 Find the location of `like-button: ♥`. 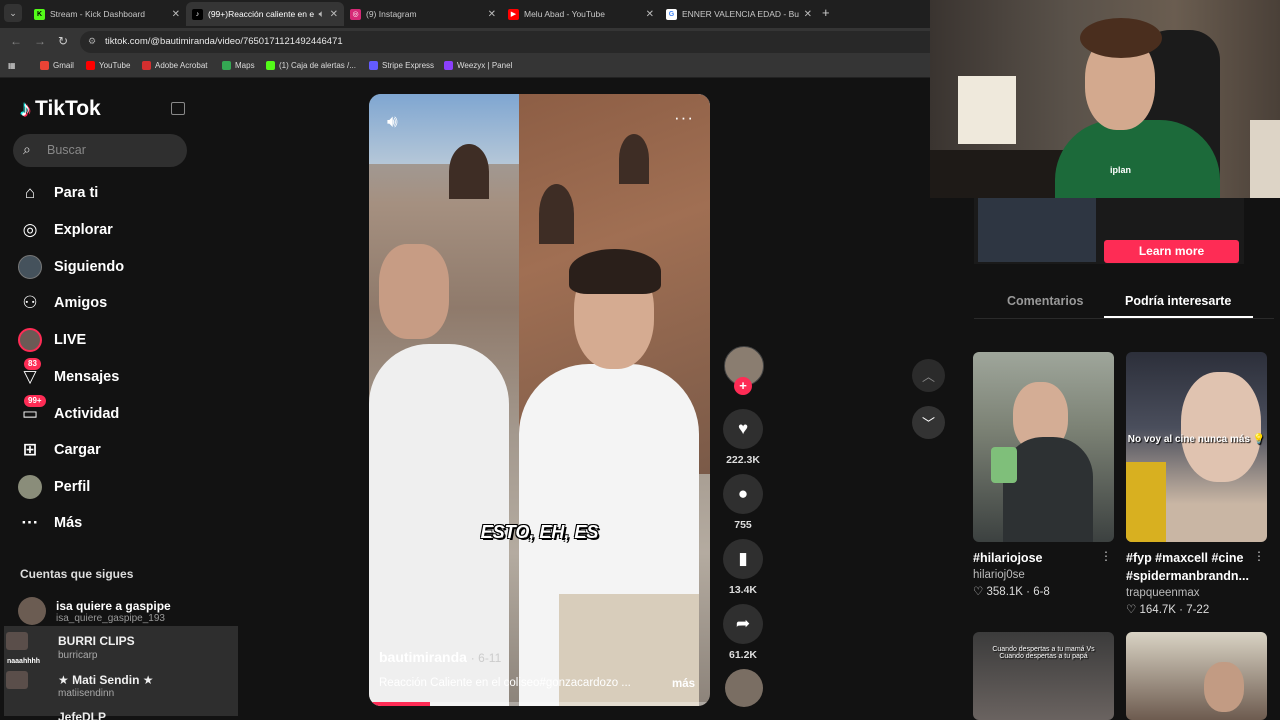

like-button: ♥ is located at coordinates (743, 429).